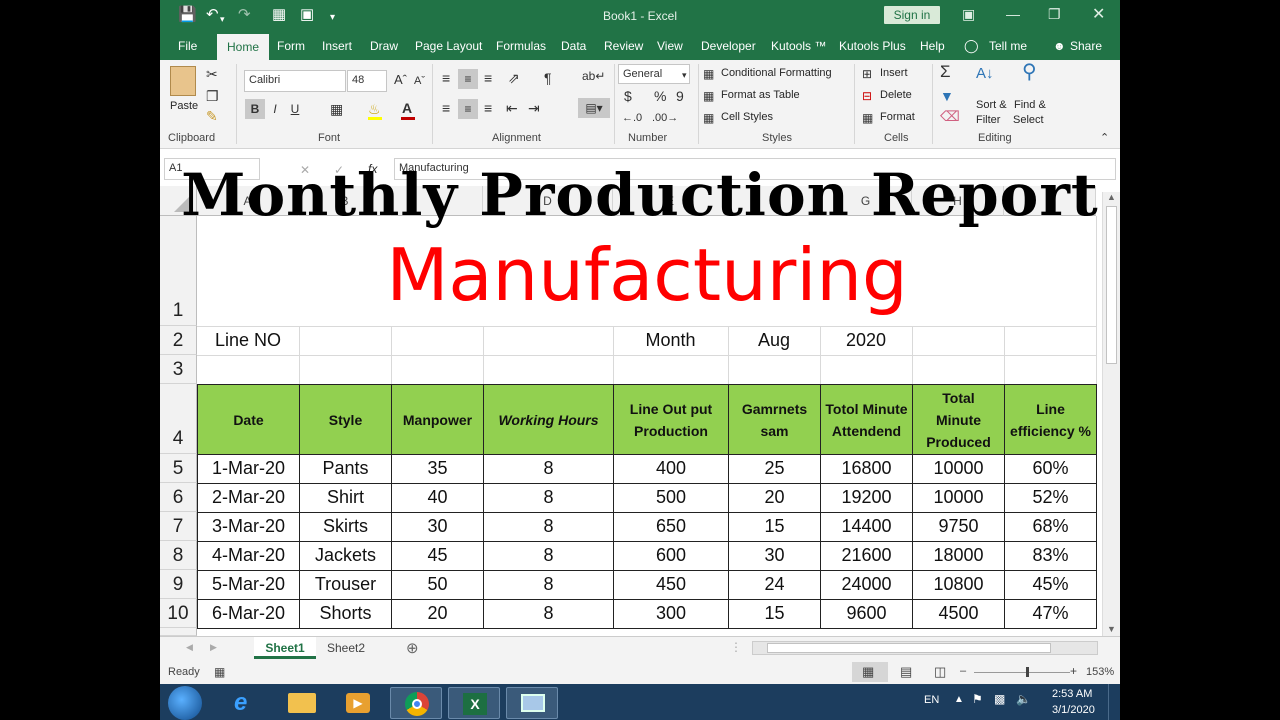 Image resolution: width=1280 pixels, height=720 pixels. I want to click on table-cell: 45%, so click(1050, 585).